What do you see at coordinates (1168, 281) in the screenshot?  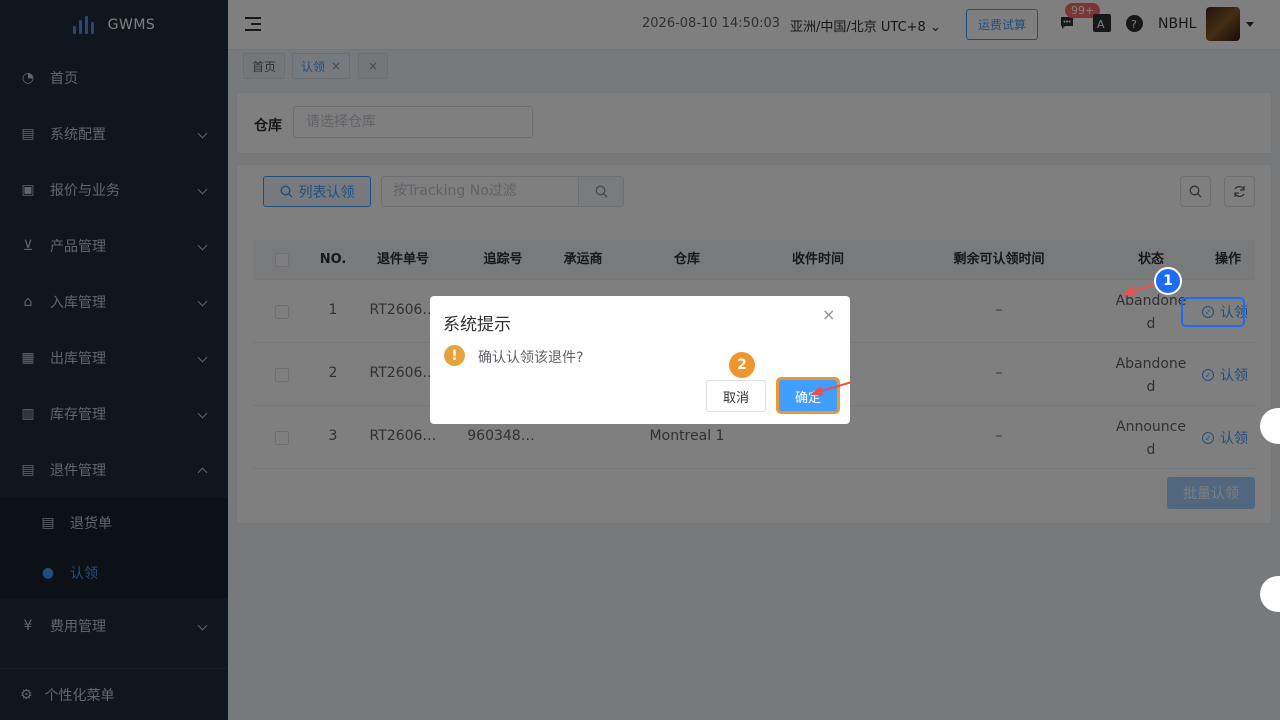 I see `step-marker-1: 1` at bounding box center [1168, 281].